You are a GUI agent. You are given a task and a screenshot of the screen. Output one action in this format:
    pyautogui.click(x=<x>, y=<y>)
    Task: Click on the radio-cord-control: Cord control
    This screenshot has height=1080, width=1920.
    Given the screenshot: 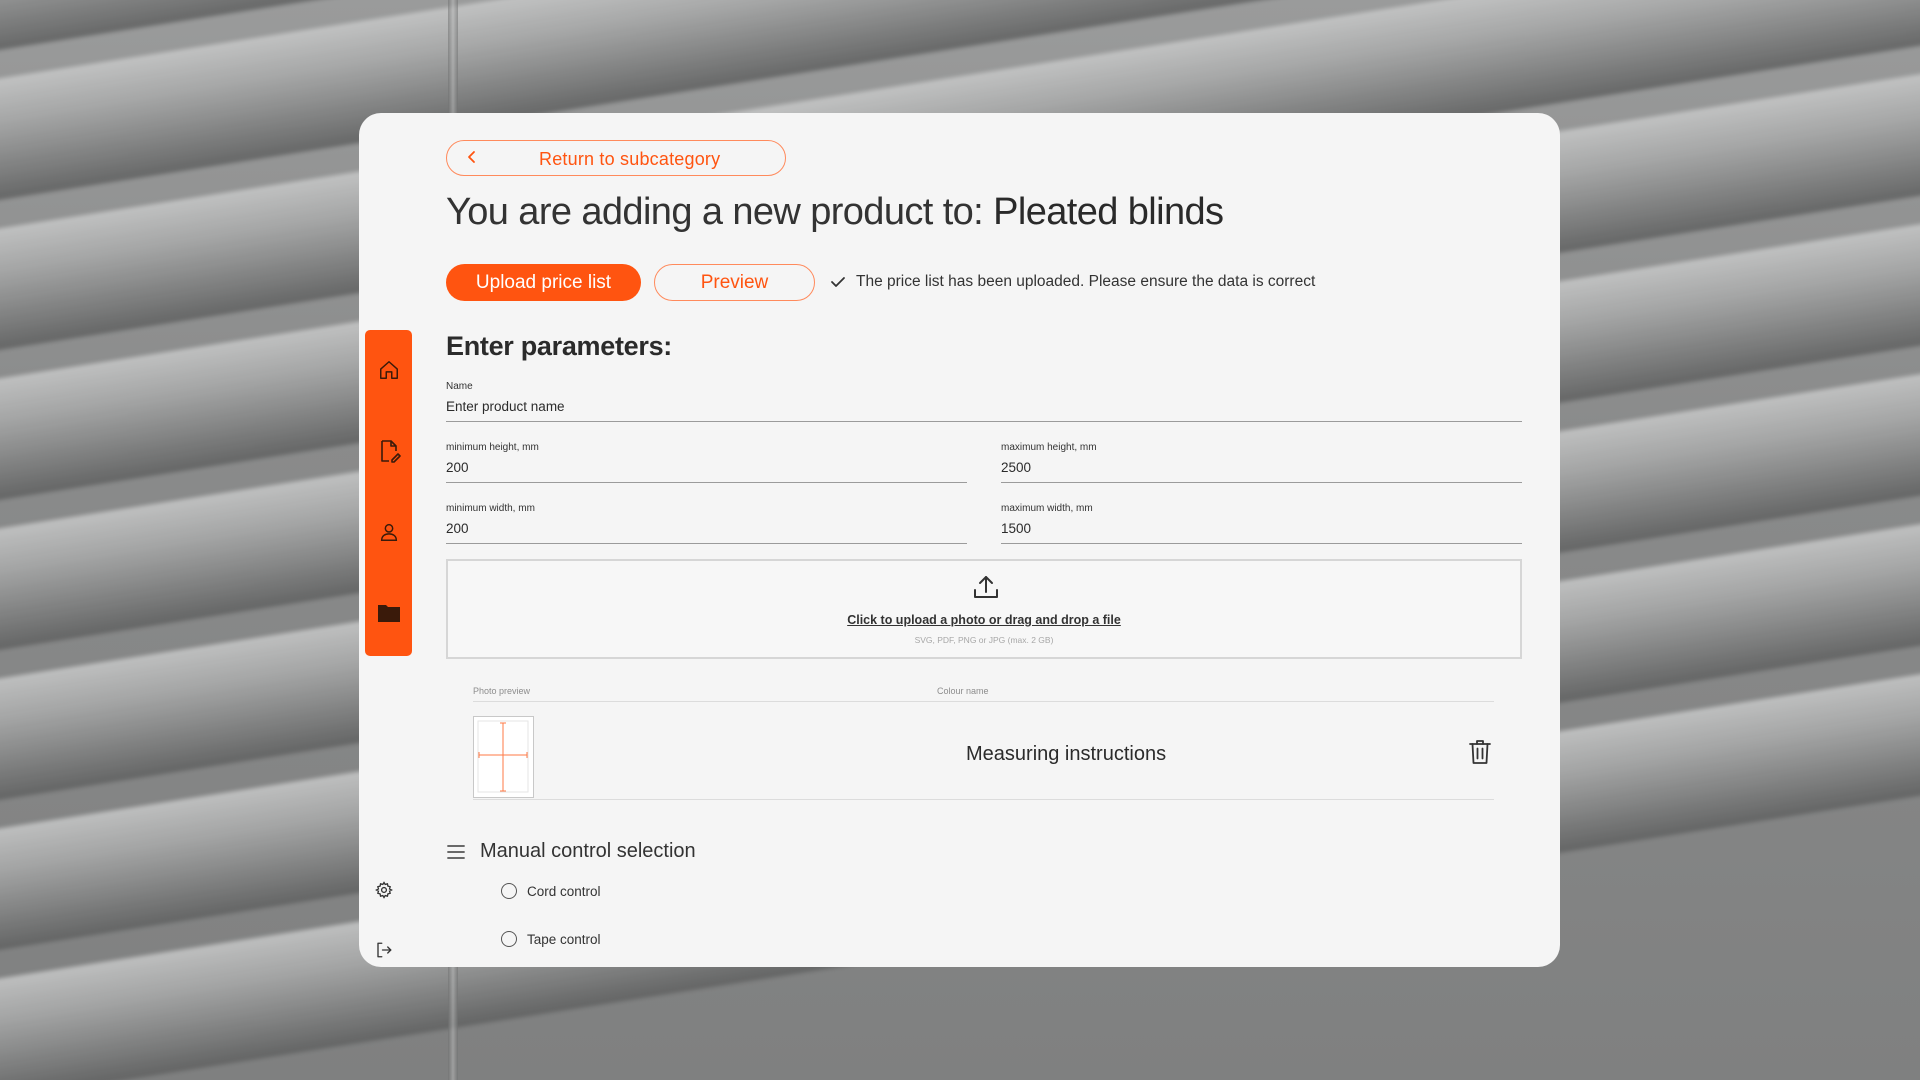 What is the action you would take?
    pyautogui.click(x=551, y=891)
    